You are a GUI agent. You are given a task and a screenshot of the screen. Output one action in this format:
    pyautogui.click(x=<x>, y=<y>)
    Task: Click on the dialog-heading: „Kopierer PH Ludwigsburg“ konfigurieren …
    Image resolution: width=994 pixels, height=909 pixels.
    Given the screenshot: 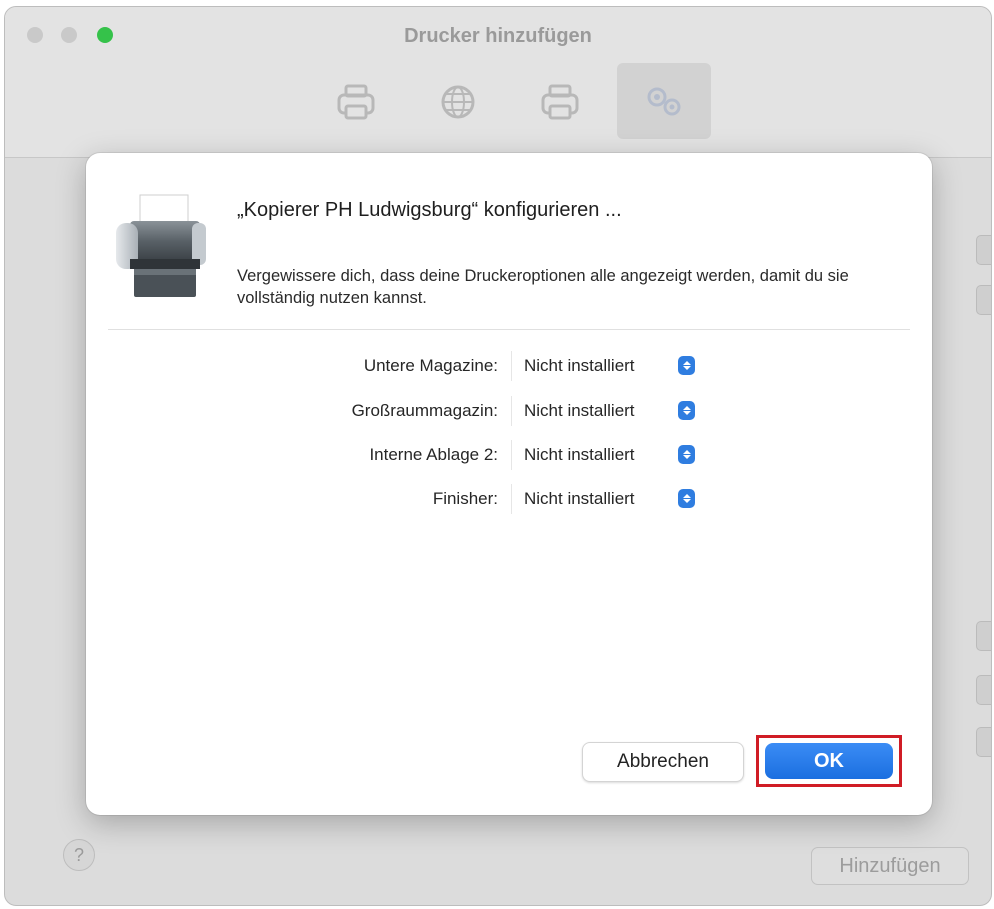 What is the action you would take?
    pyautogui.click(x=429, y=210)
    